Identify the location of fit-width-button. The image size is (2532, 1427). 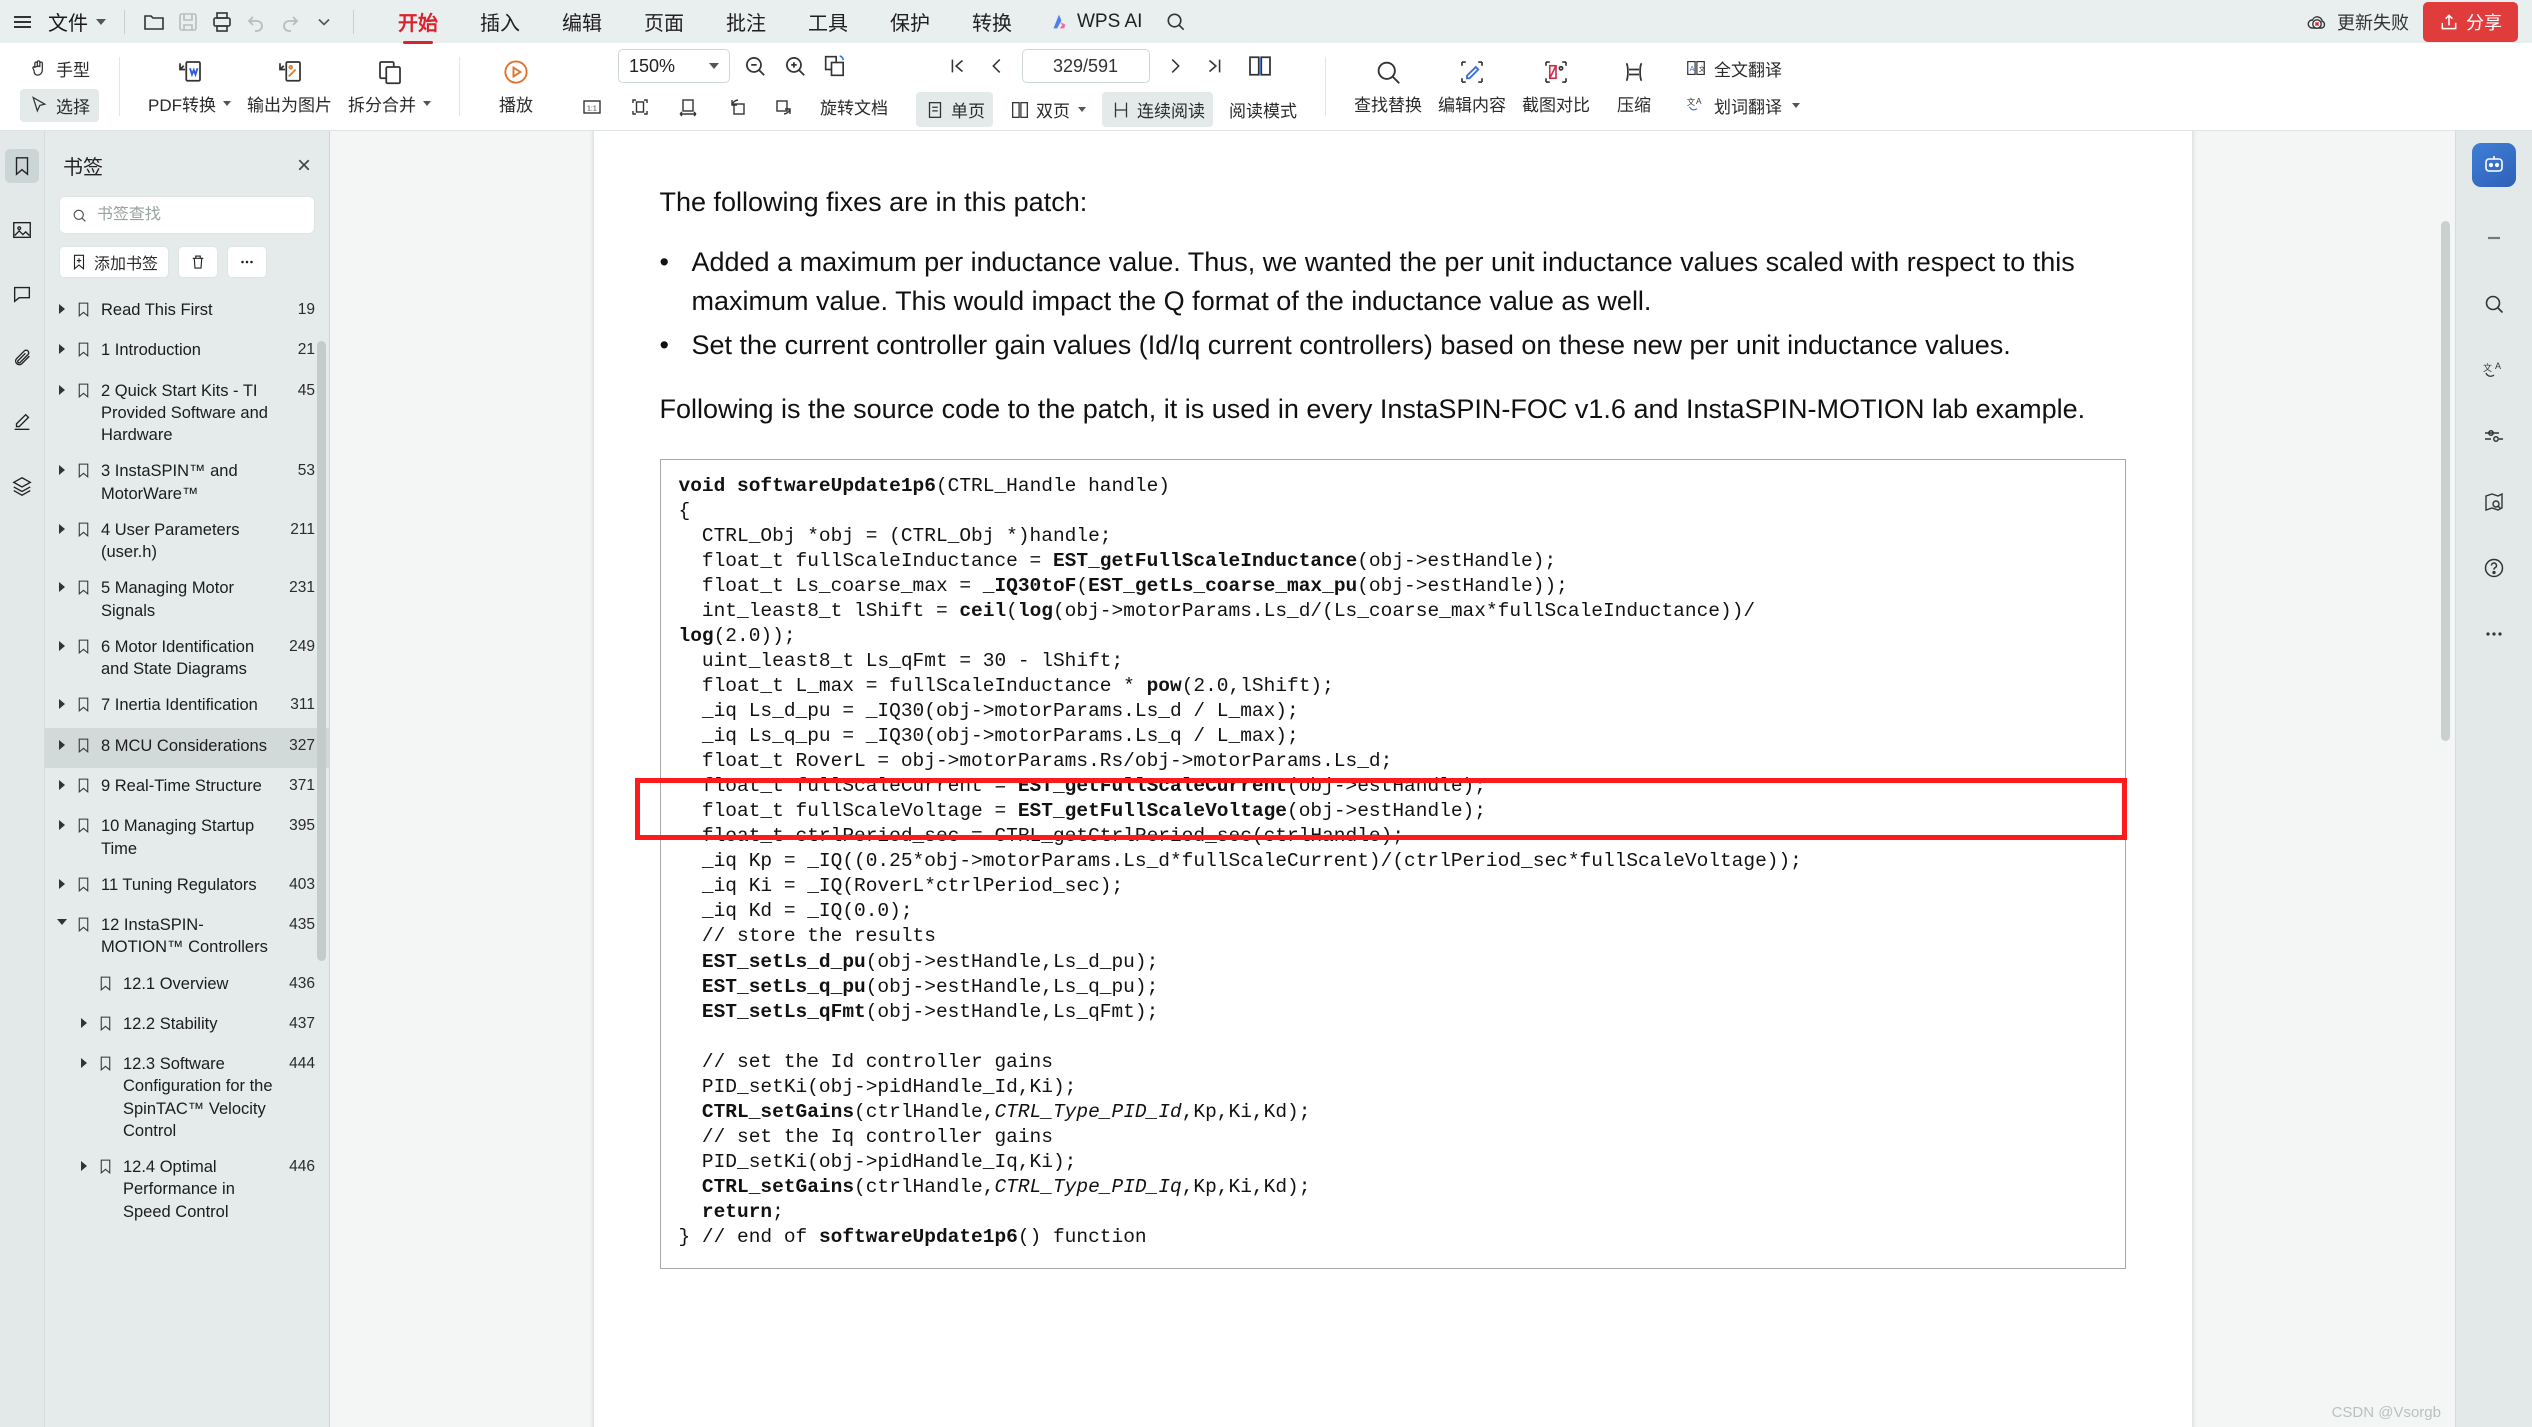
(688, 107).